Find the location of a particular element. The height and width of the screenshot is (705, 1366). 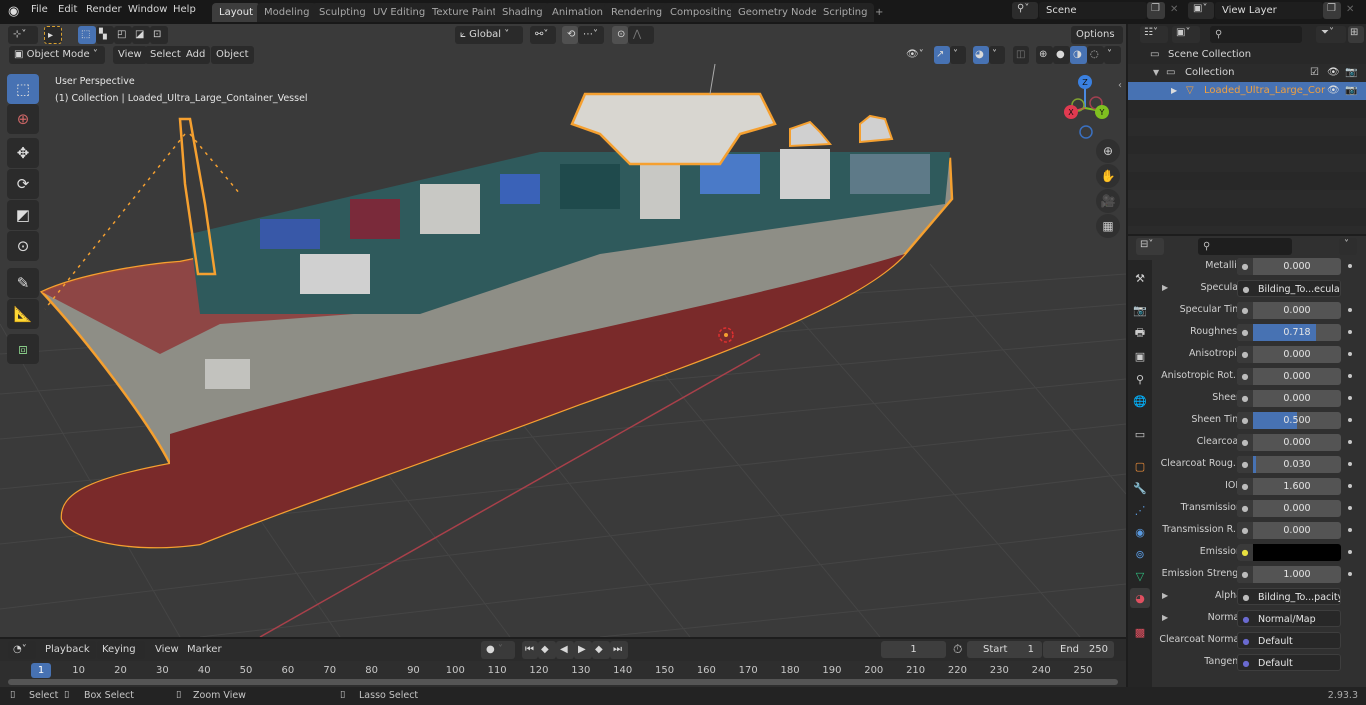

tab-object-icon: ▢ is located at coordinates (1140, 466).